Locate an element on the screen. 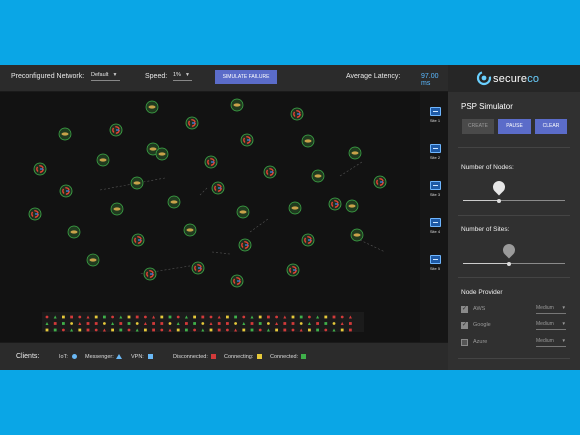  speed-select-value: 1% is located at coordinates (177, 75).